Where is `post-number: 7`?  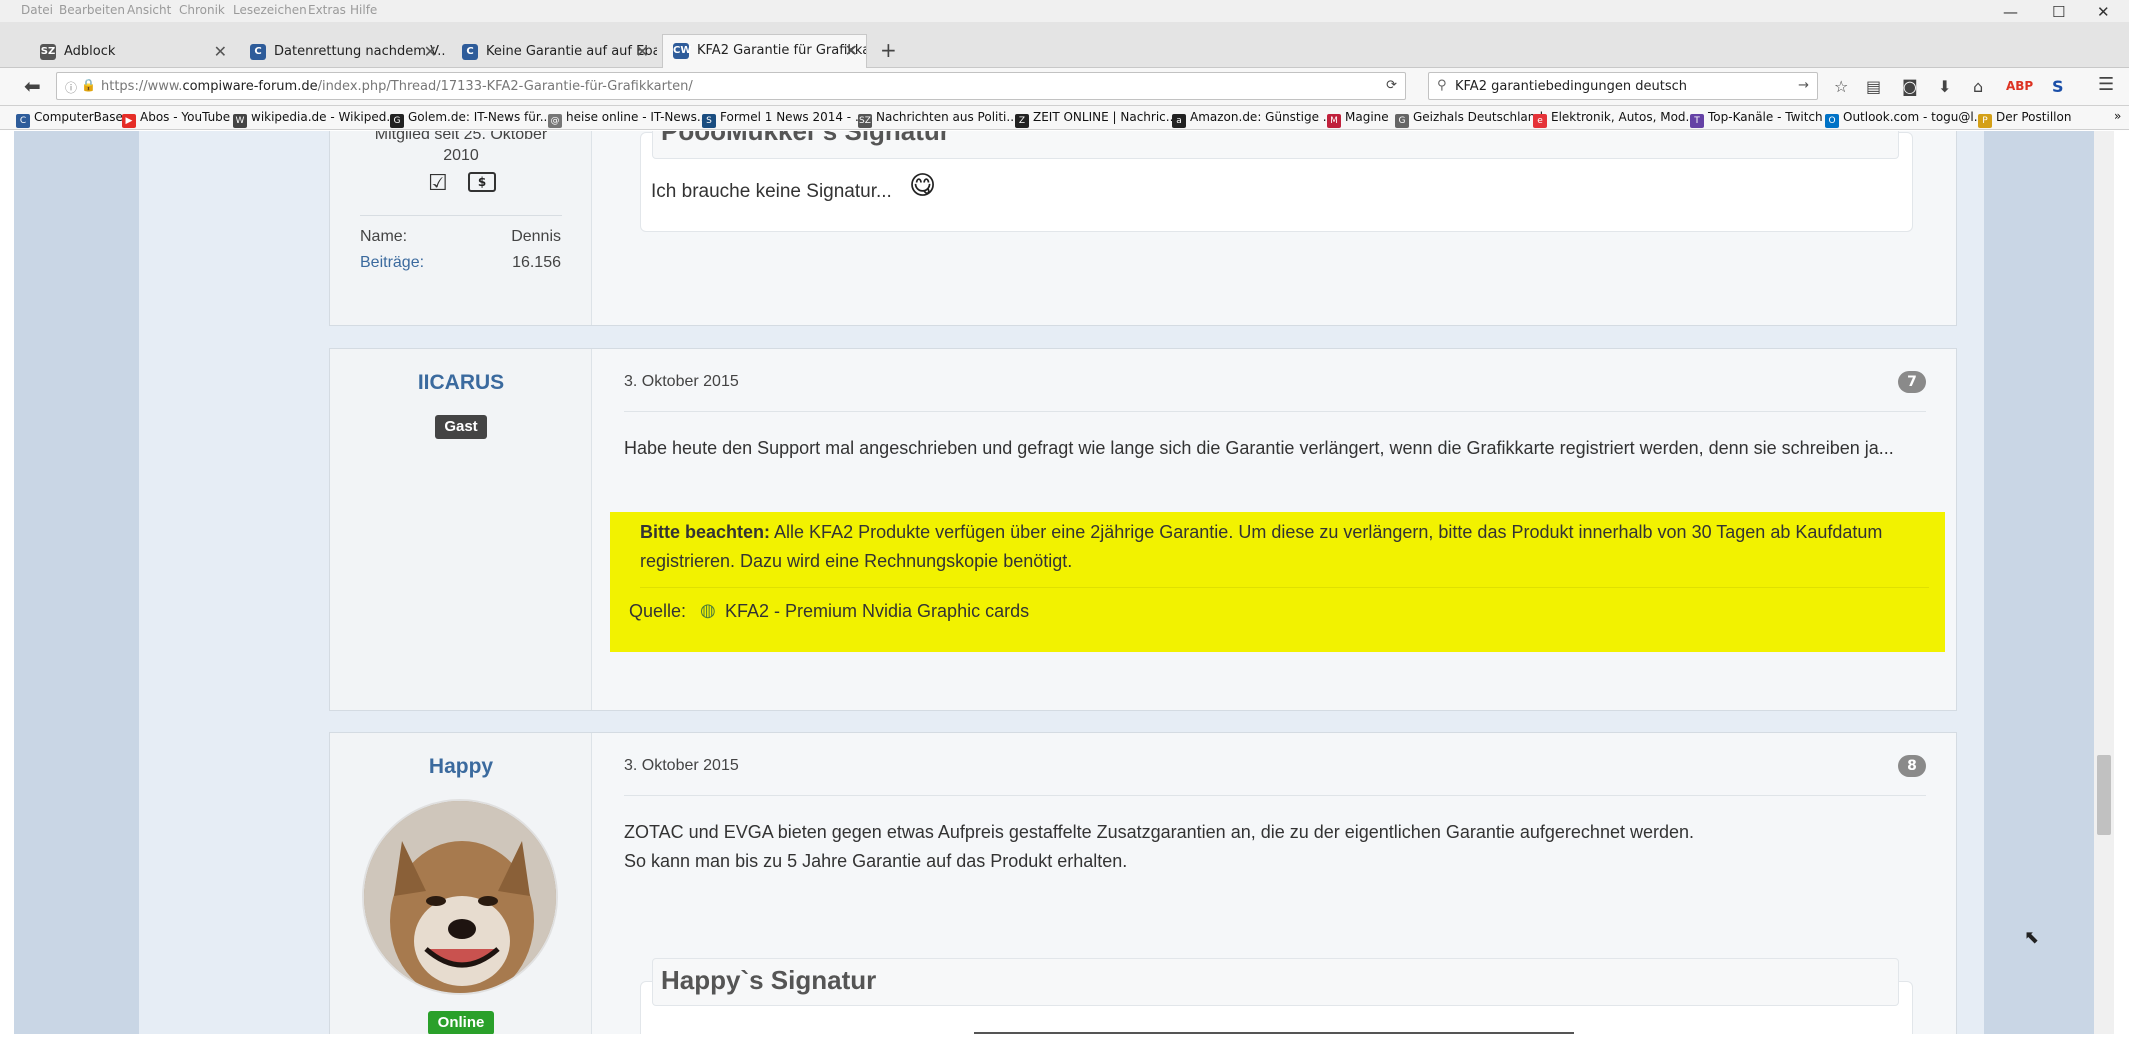 post-number: 7 is located at coordinates (1912, 382).